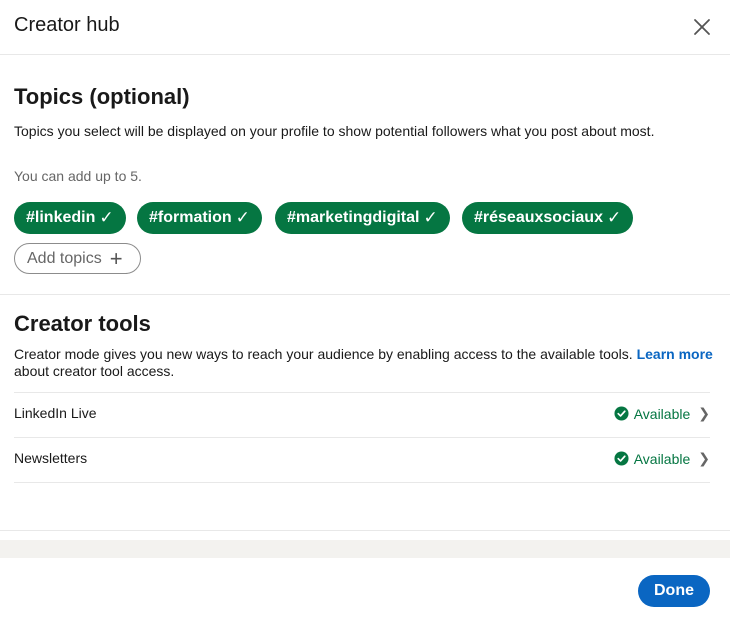  I want to click on tool-name: Newsletters, so click(51, 458).